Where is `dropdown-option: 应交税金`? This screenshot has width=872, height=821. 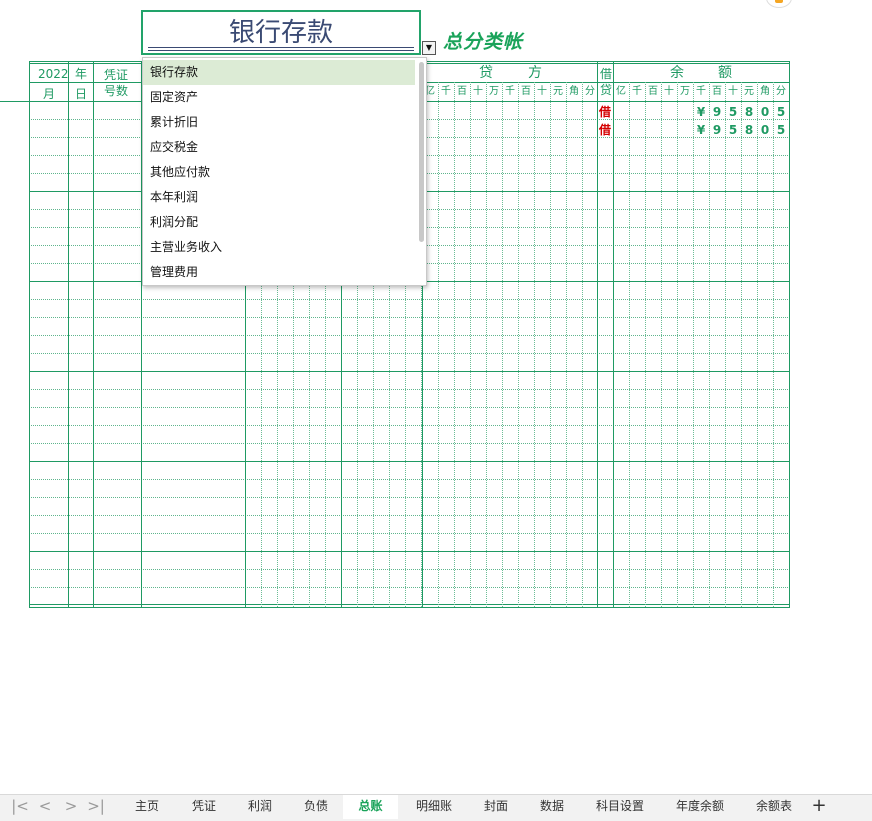
dropdown-option: 应交税金 is located at coordinates (279, 147).